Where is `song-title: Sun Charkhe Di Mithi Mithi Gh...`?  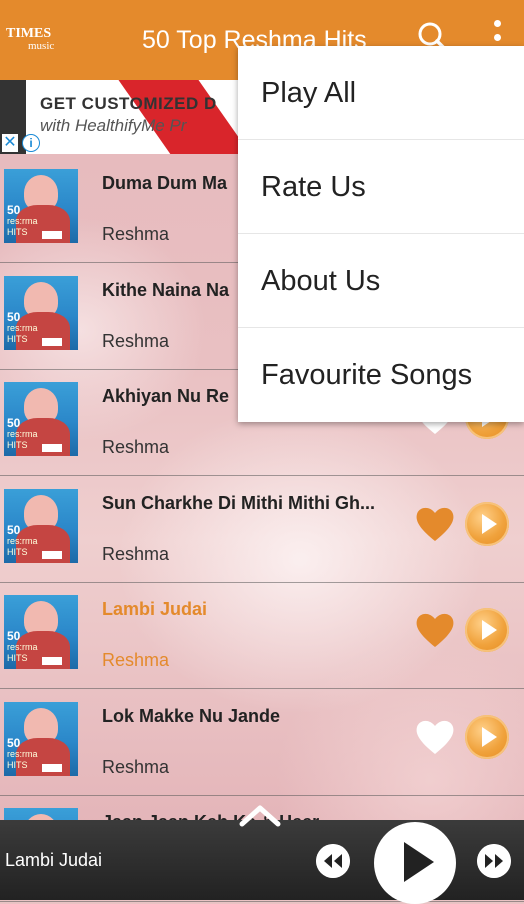 song-title: Sun Charkhe Di Mithi Mithi Gh... is located at coordinates (238, 502).